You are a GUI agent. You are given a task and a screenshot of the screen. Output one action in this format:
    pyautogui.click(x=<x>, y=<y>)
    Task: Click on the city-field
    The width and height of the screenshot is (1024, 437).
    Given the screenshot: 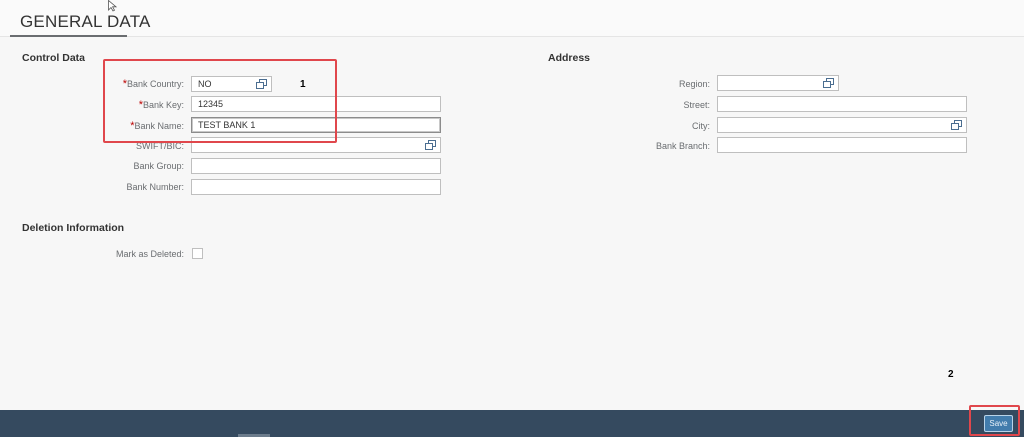 What is the action you would take?
    pyautogui.click(x=842, y=125)
    